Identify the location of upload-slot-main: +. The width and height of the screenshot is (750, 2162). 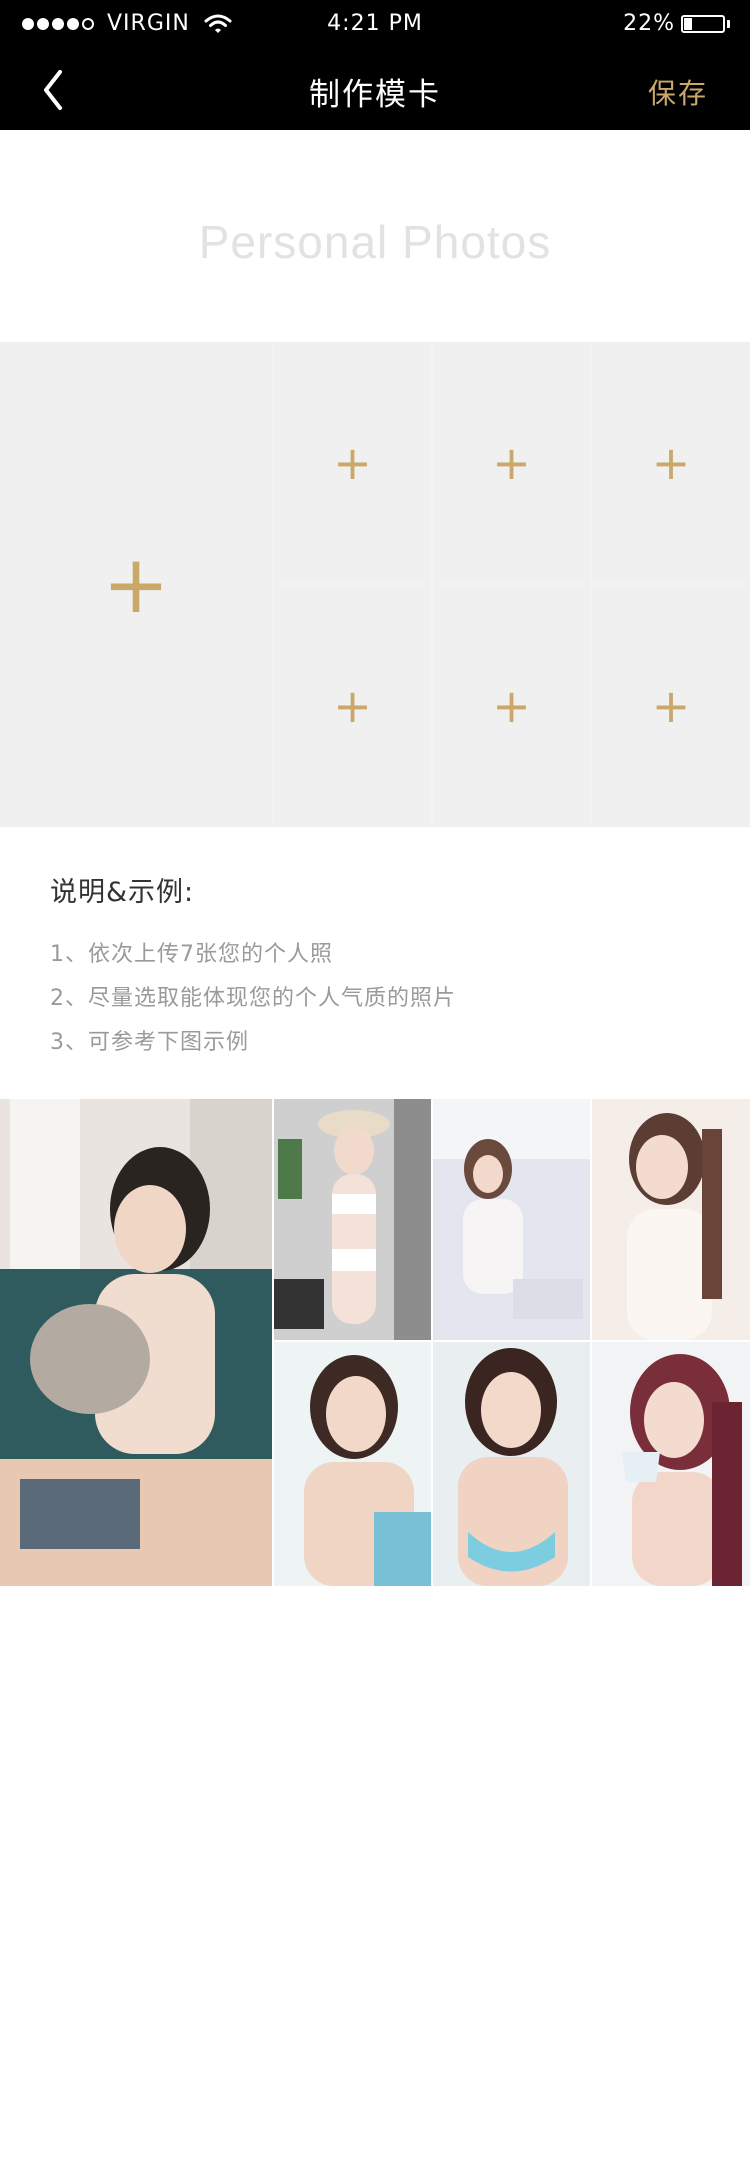
(136, 584).